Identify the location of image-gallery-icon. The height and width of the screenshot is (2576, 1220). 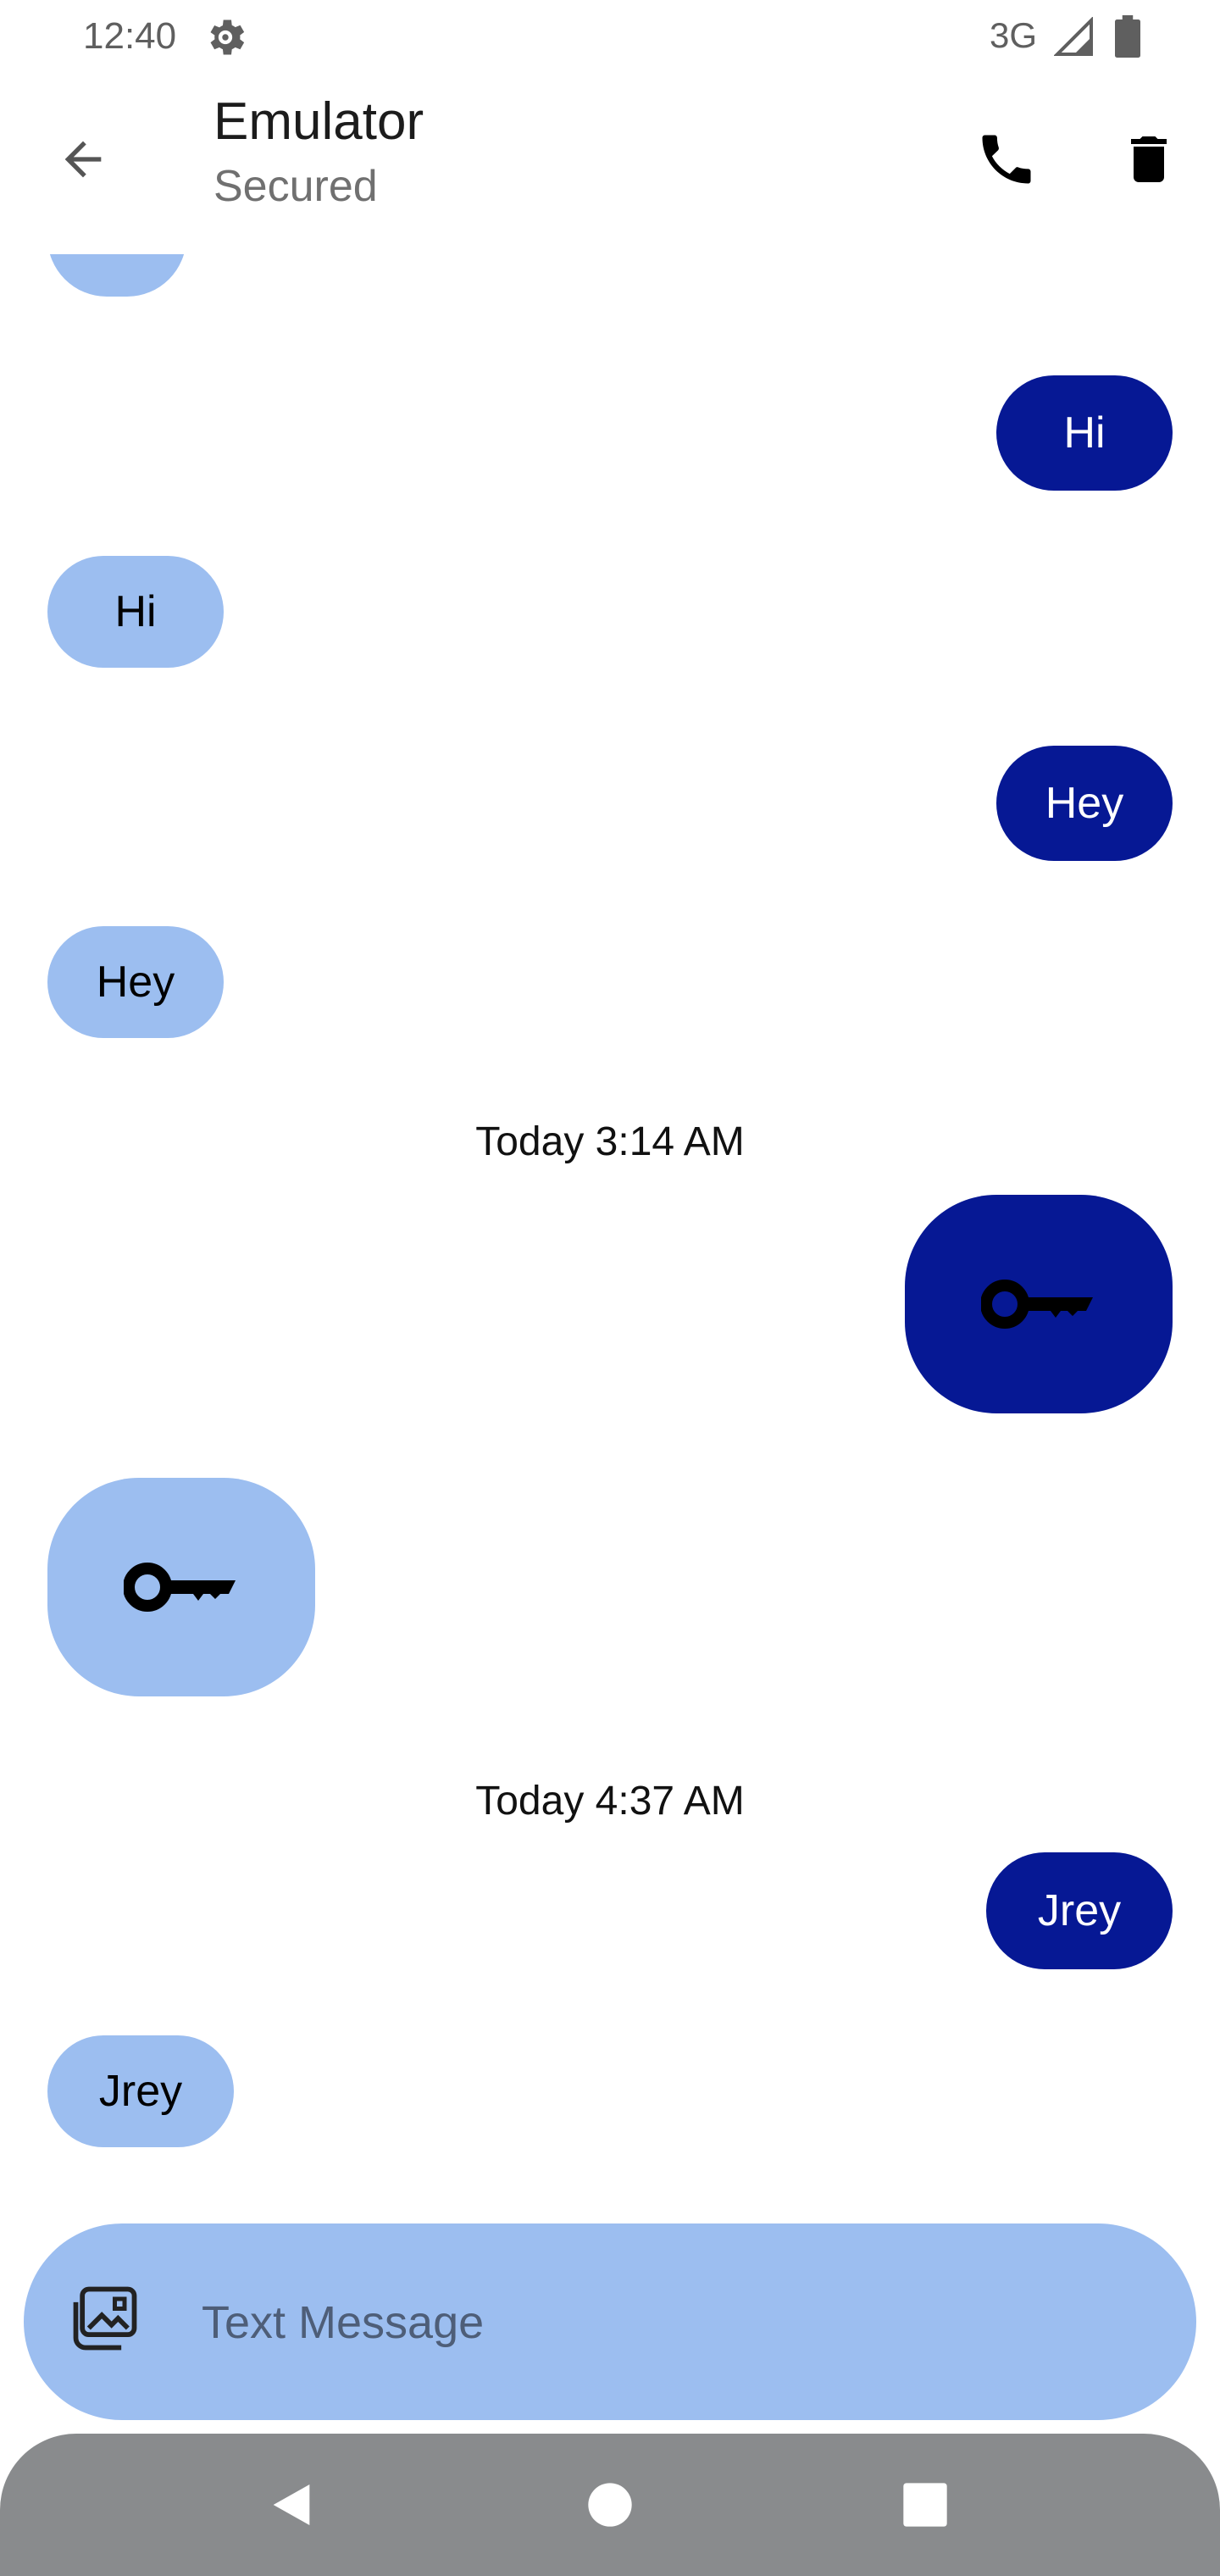
(105, 2318).